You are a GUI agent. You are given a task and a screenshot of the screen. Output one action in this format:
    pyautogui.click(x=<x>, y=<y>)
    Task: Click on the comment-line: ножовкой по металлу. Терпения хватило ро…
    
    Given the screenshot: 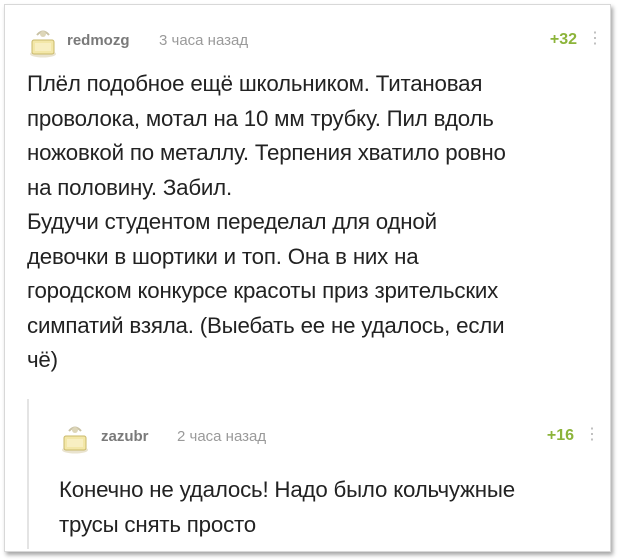 What is the action you would take?
    pyautogui.click(x=266, y=152)
    